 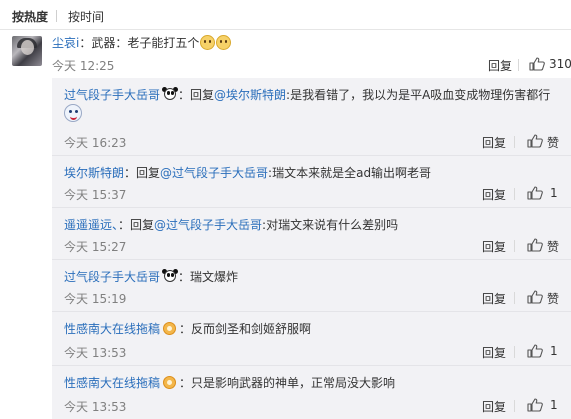 I want to click on reply-body: 遥遥遥远、：回复@过气段子手大岳哥:对瑞文来说有什么差别吗, so click(x=314, y=225).